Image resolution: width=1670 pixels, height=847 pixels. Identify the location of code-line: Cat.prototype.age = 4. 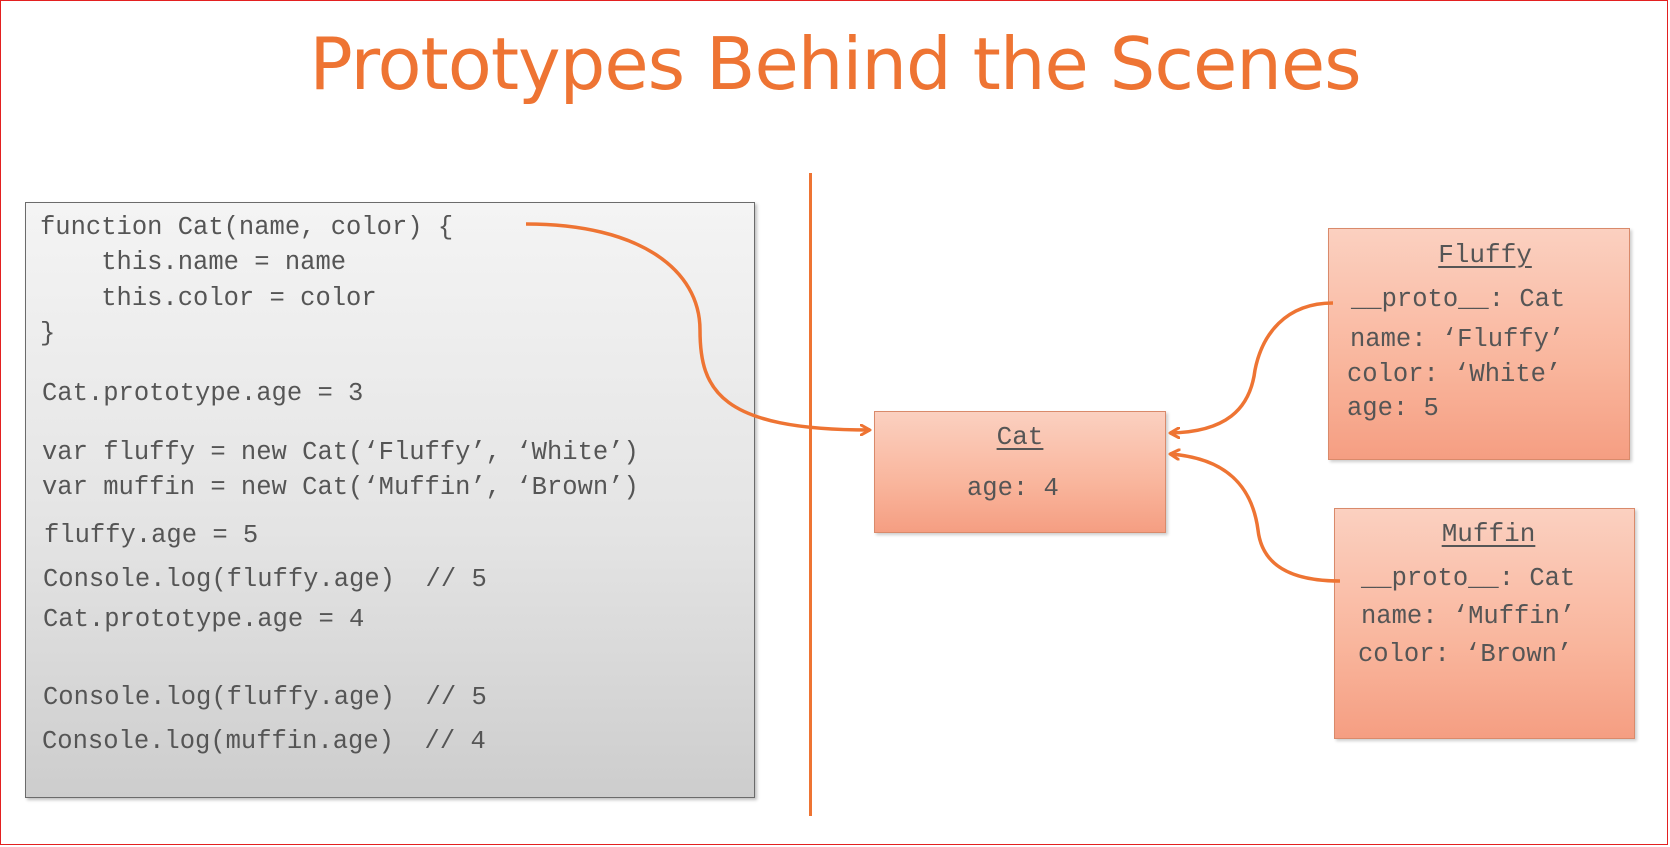
(204, 619).